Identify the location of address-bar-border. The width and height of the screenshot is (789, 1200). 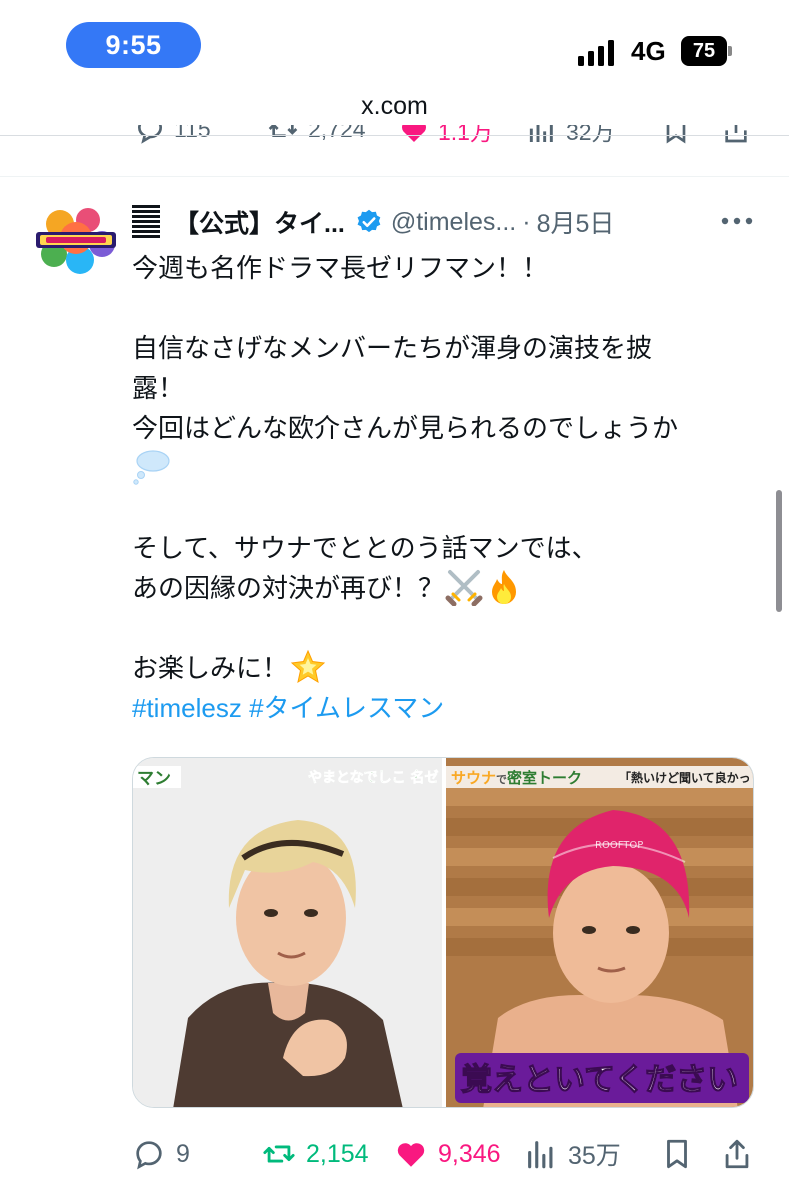
(394, 135).